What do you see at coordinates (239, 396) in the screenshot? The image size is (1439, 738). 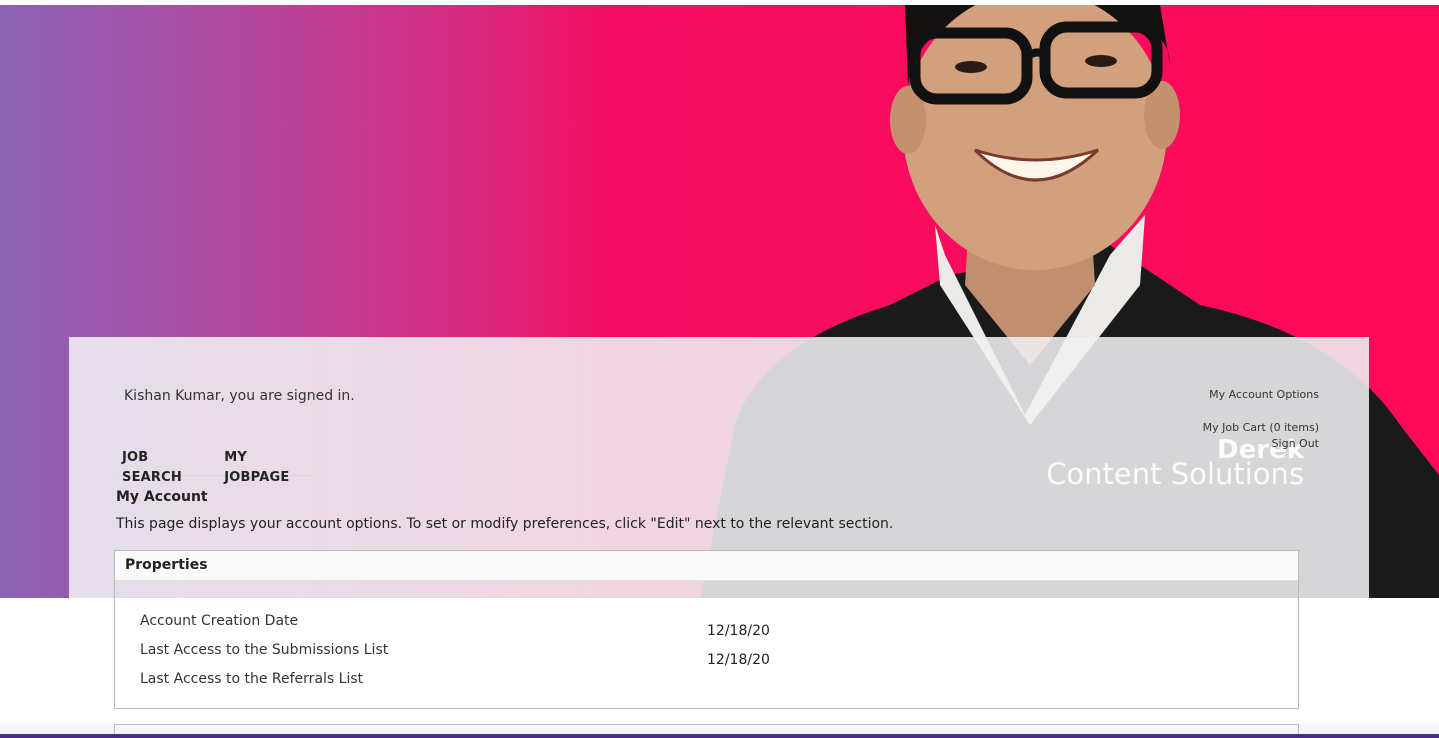 I see `signed-in-text: Kishan Kumar, you are signed in.` at bounding box center [239, 396].